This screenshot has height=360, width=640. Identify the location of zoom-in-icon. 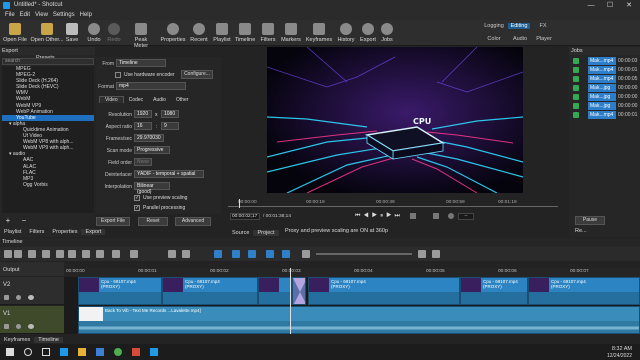
(422, 254).